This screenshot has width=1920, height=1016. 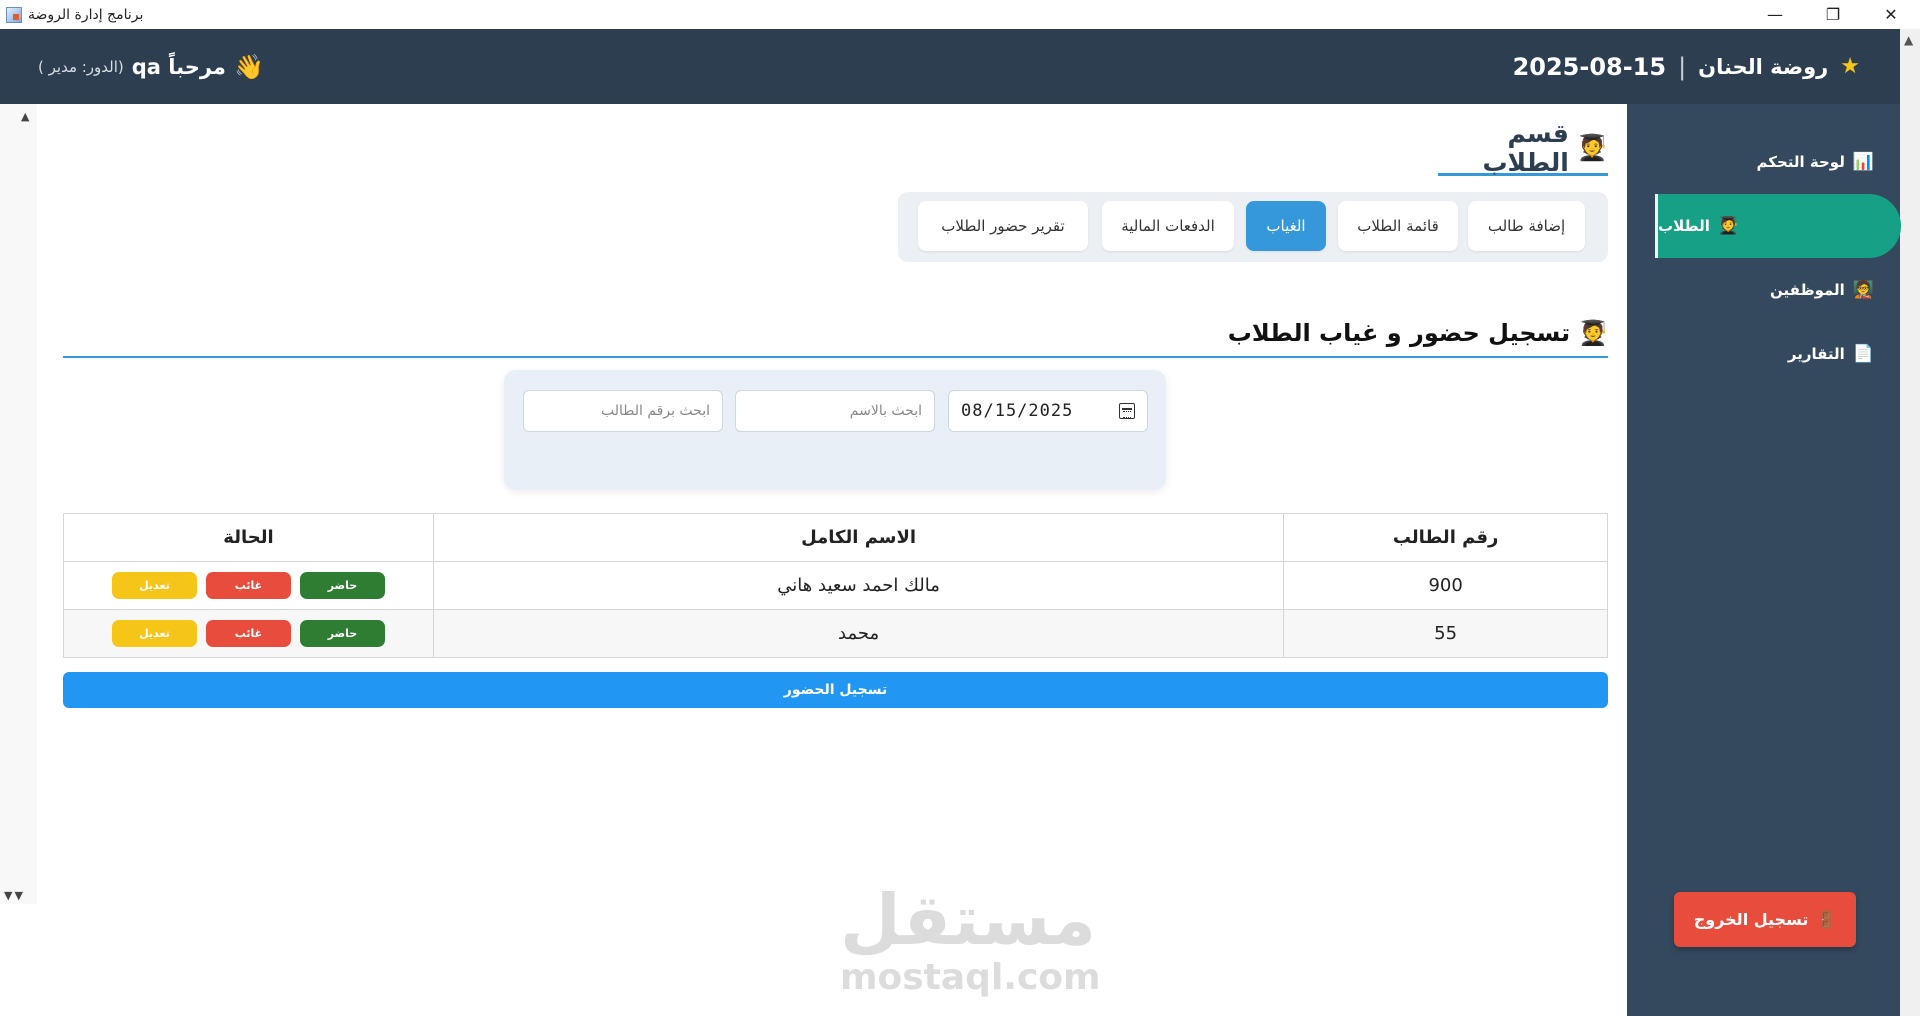 I want to click on tab-payments: الدفعات المالية, so click(x=1168, y=226).